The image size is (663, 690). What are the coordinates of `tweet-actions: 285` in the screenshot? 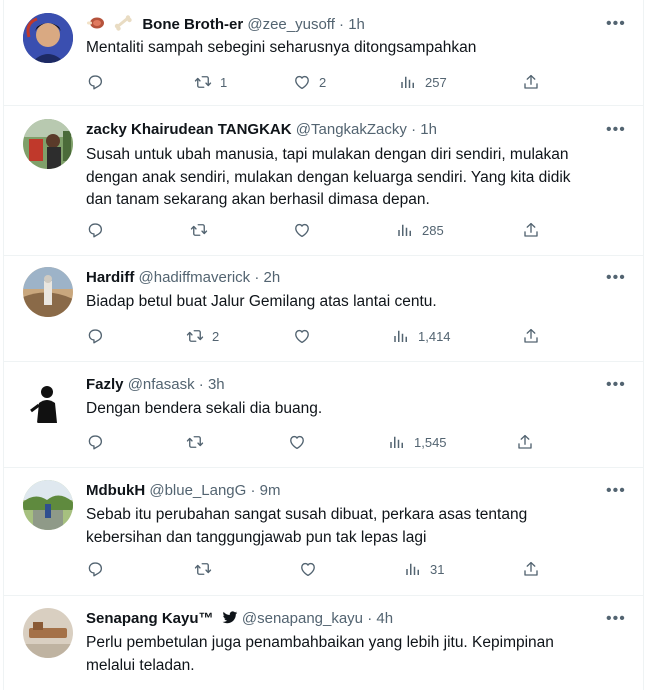 It's located at (321, 232).